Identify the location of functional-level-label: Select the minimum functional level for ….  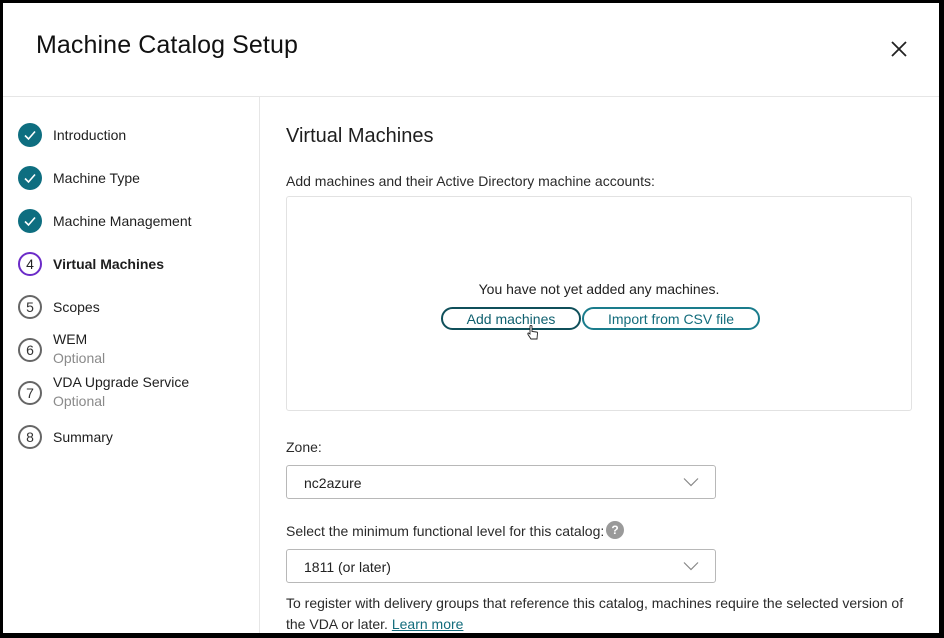
(445, 531).